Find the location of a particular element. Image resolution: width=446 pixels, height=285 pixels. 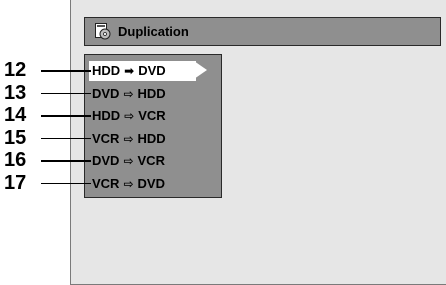

callout-number: 13 is located at coordinates (15, 92).